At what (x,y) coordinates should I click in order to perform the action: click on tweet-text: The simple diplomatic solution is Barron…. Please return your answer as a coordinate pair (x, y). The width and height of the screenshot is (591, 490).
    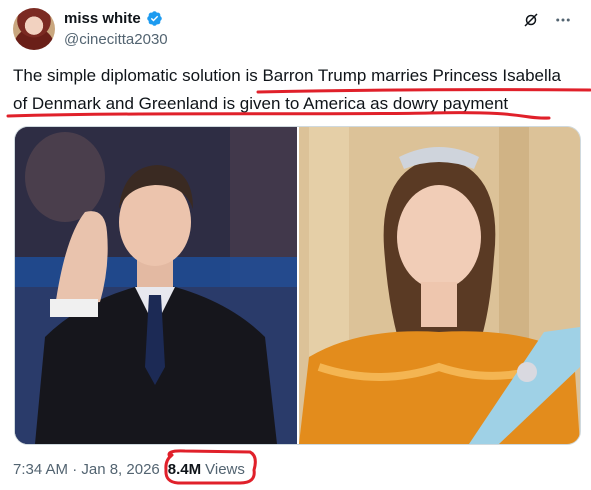
    Looking at the image, I should click on (300, 90).